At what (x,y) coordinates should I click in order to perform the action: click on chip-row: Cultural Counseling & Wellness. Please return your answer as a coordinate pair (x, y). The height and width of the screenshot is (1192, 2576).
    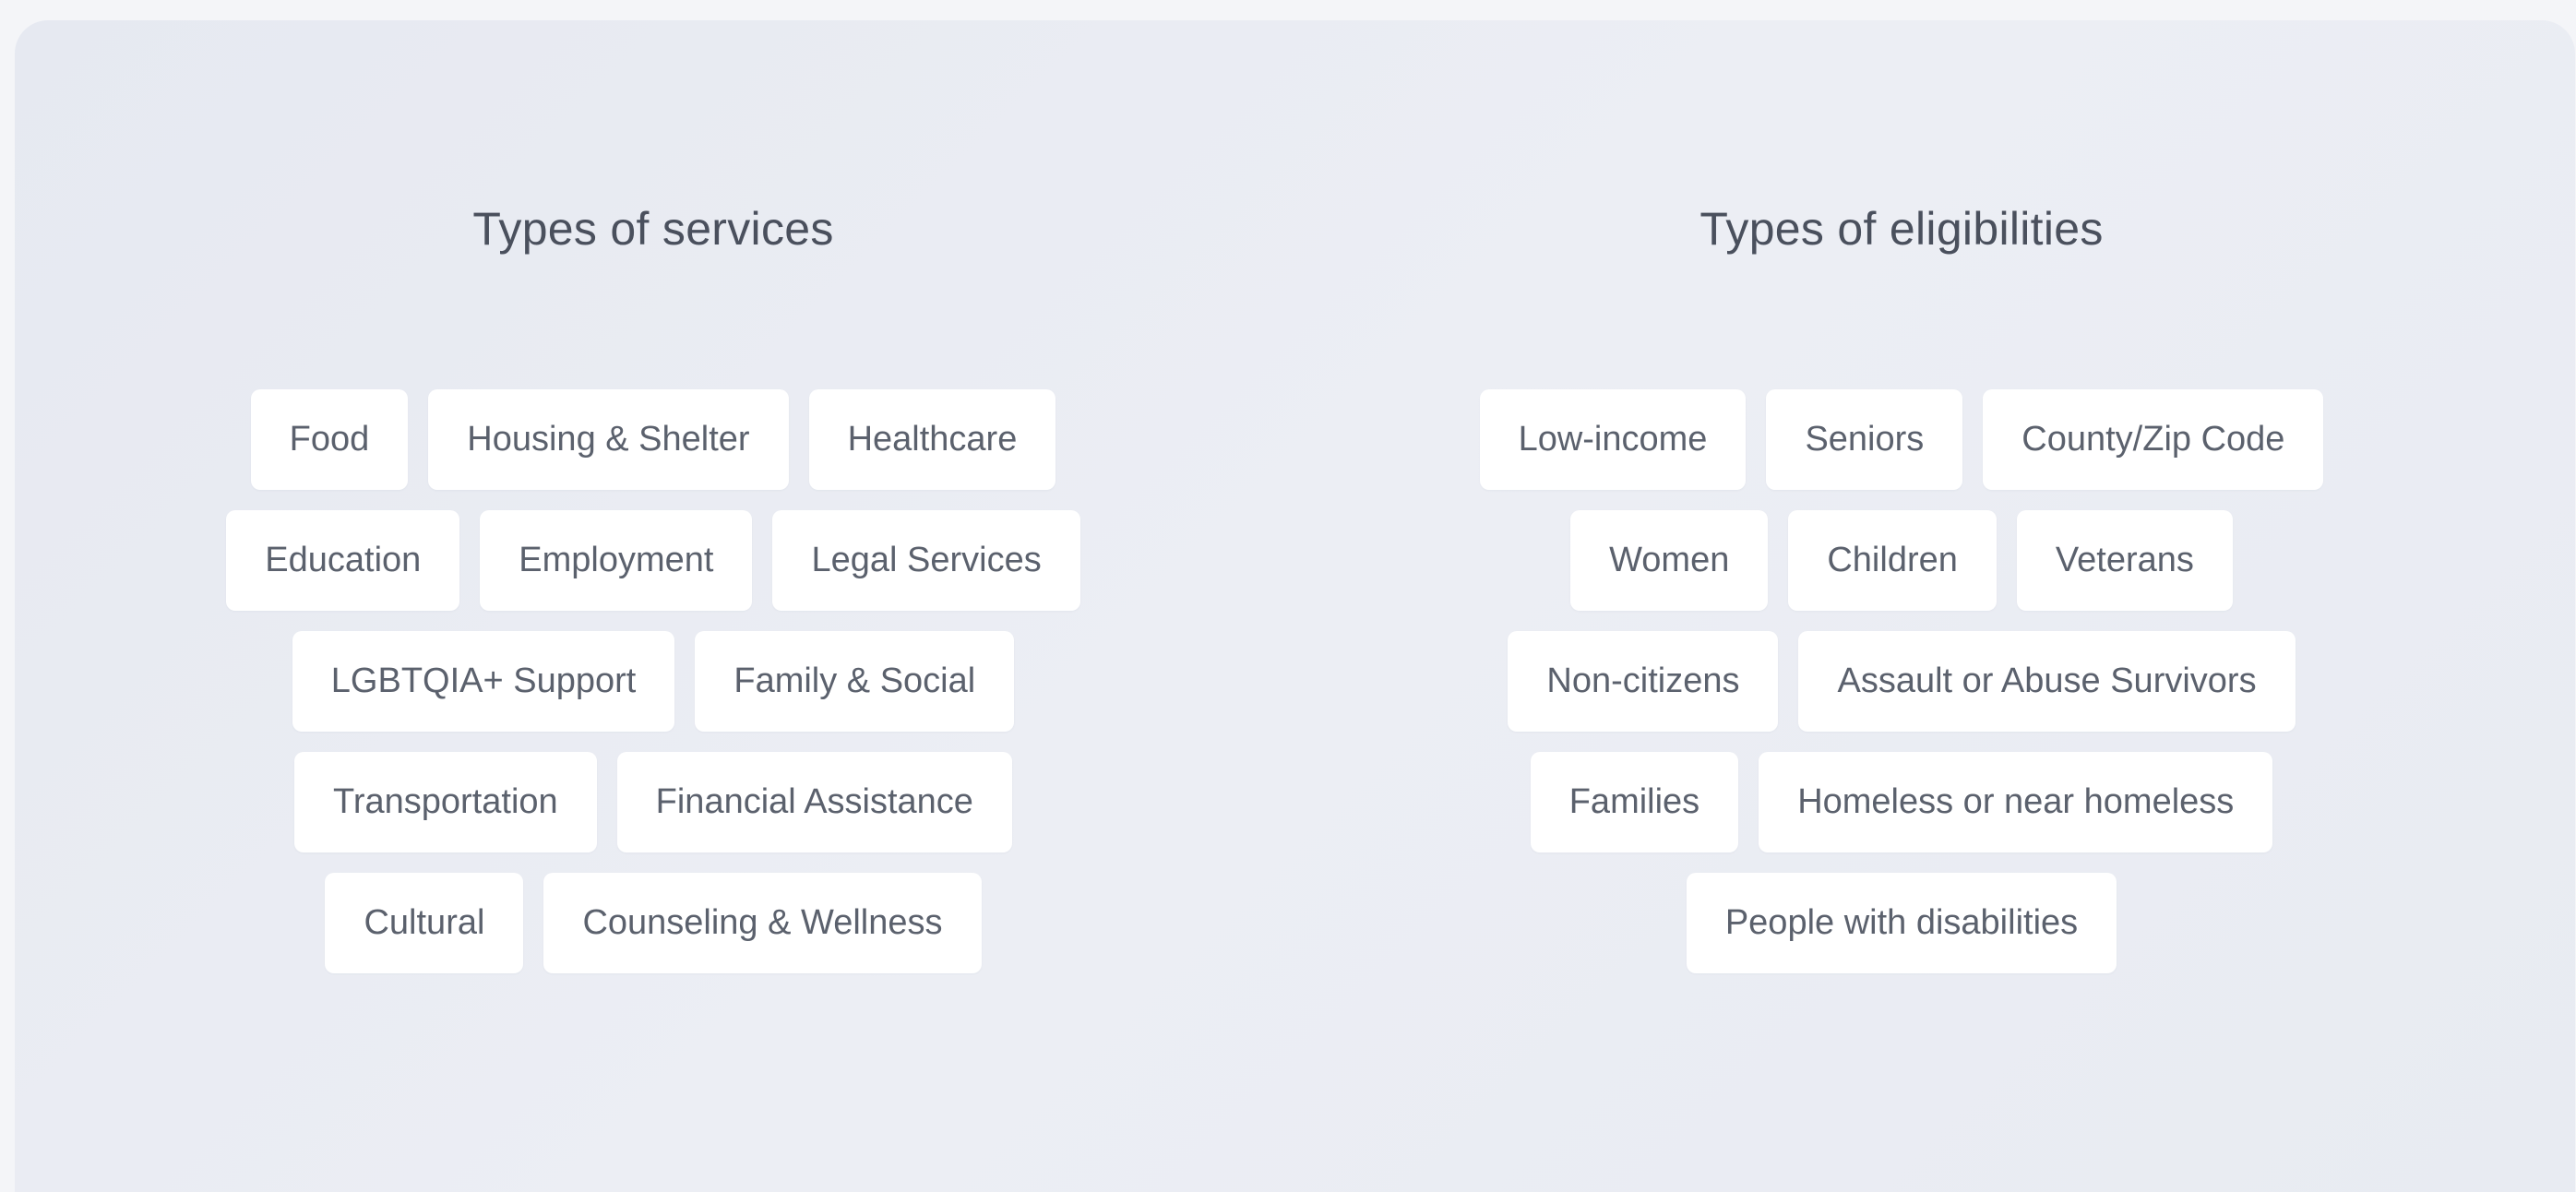
    Looking at the image, I should click on (654, 923).